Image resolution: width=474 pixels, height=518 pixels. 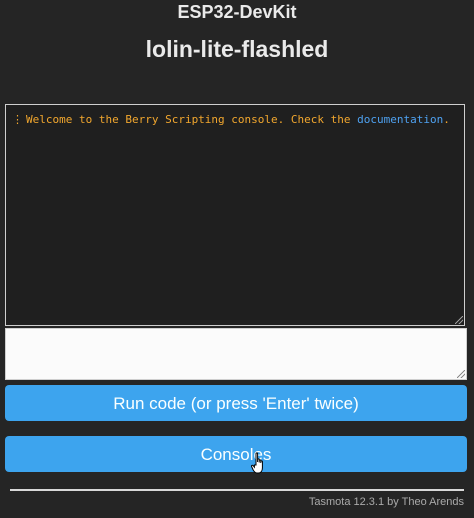 What do you see at coordinates (237, 12) in the screenshot?
I see `device-name: ESP32-DevKit` at bounding box center [237, 12].